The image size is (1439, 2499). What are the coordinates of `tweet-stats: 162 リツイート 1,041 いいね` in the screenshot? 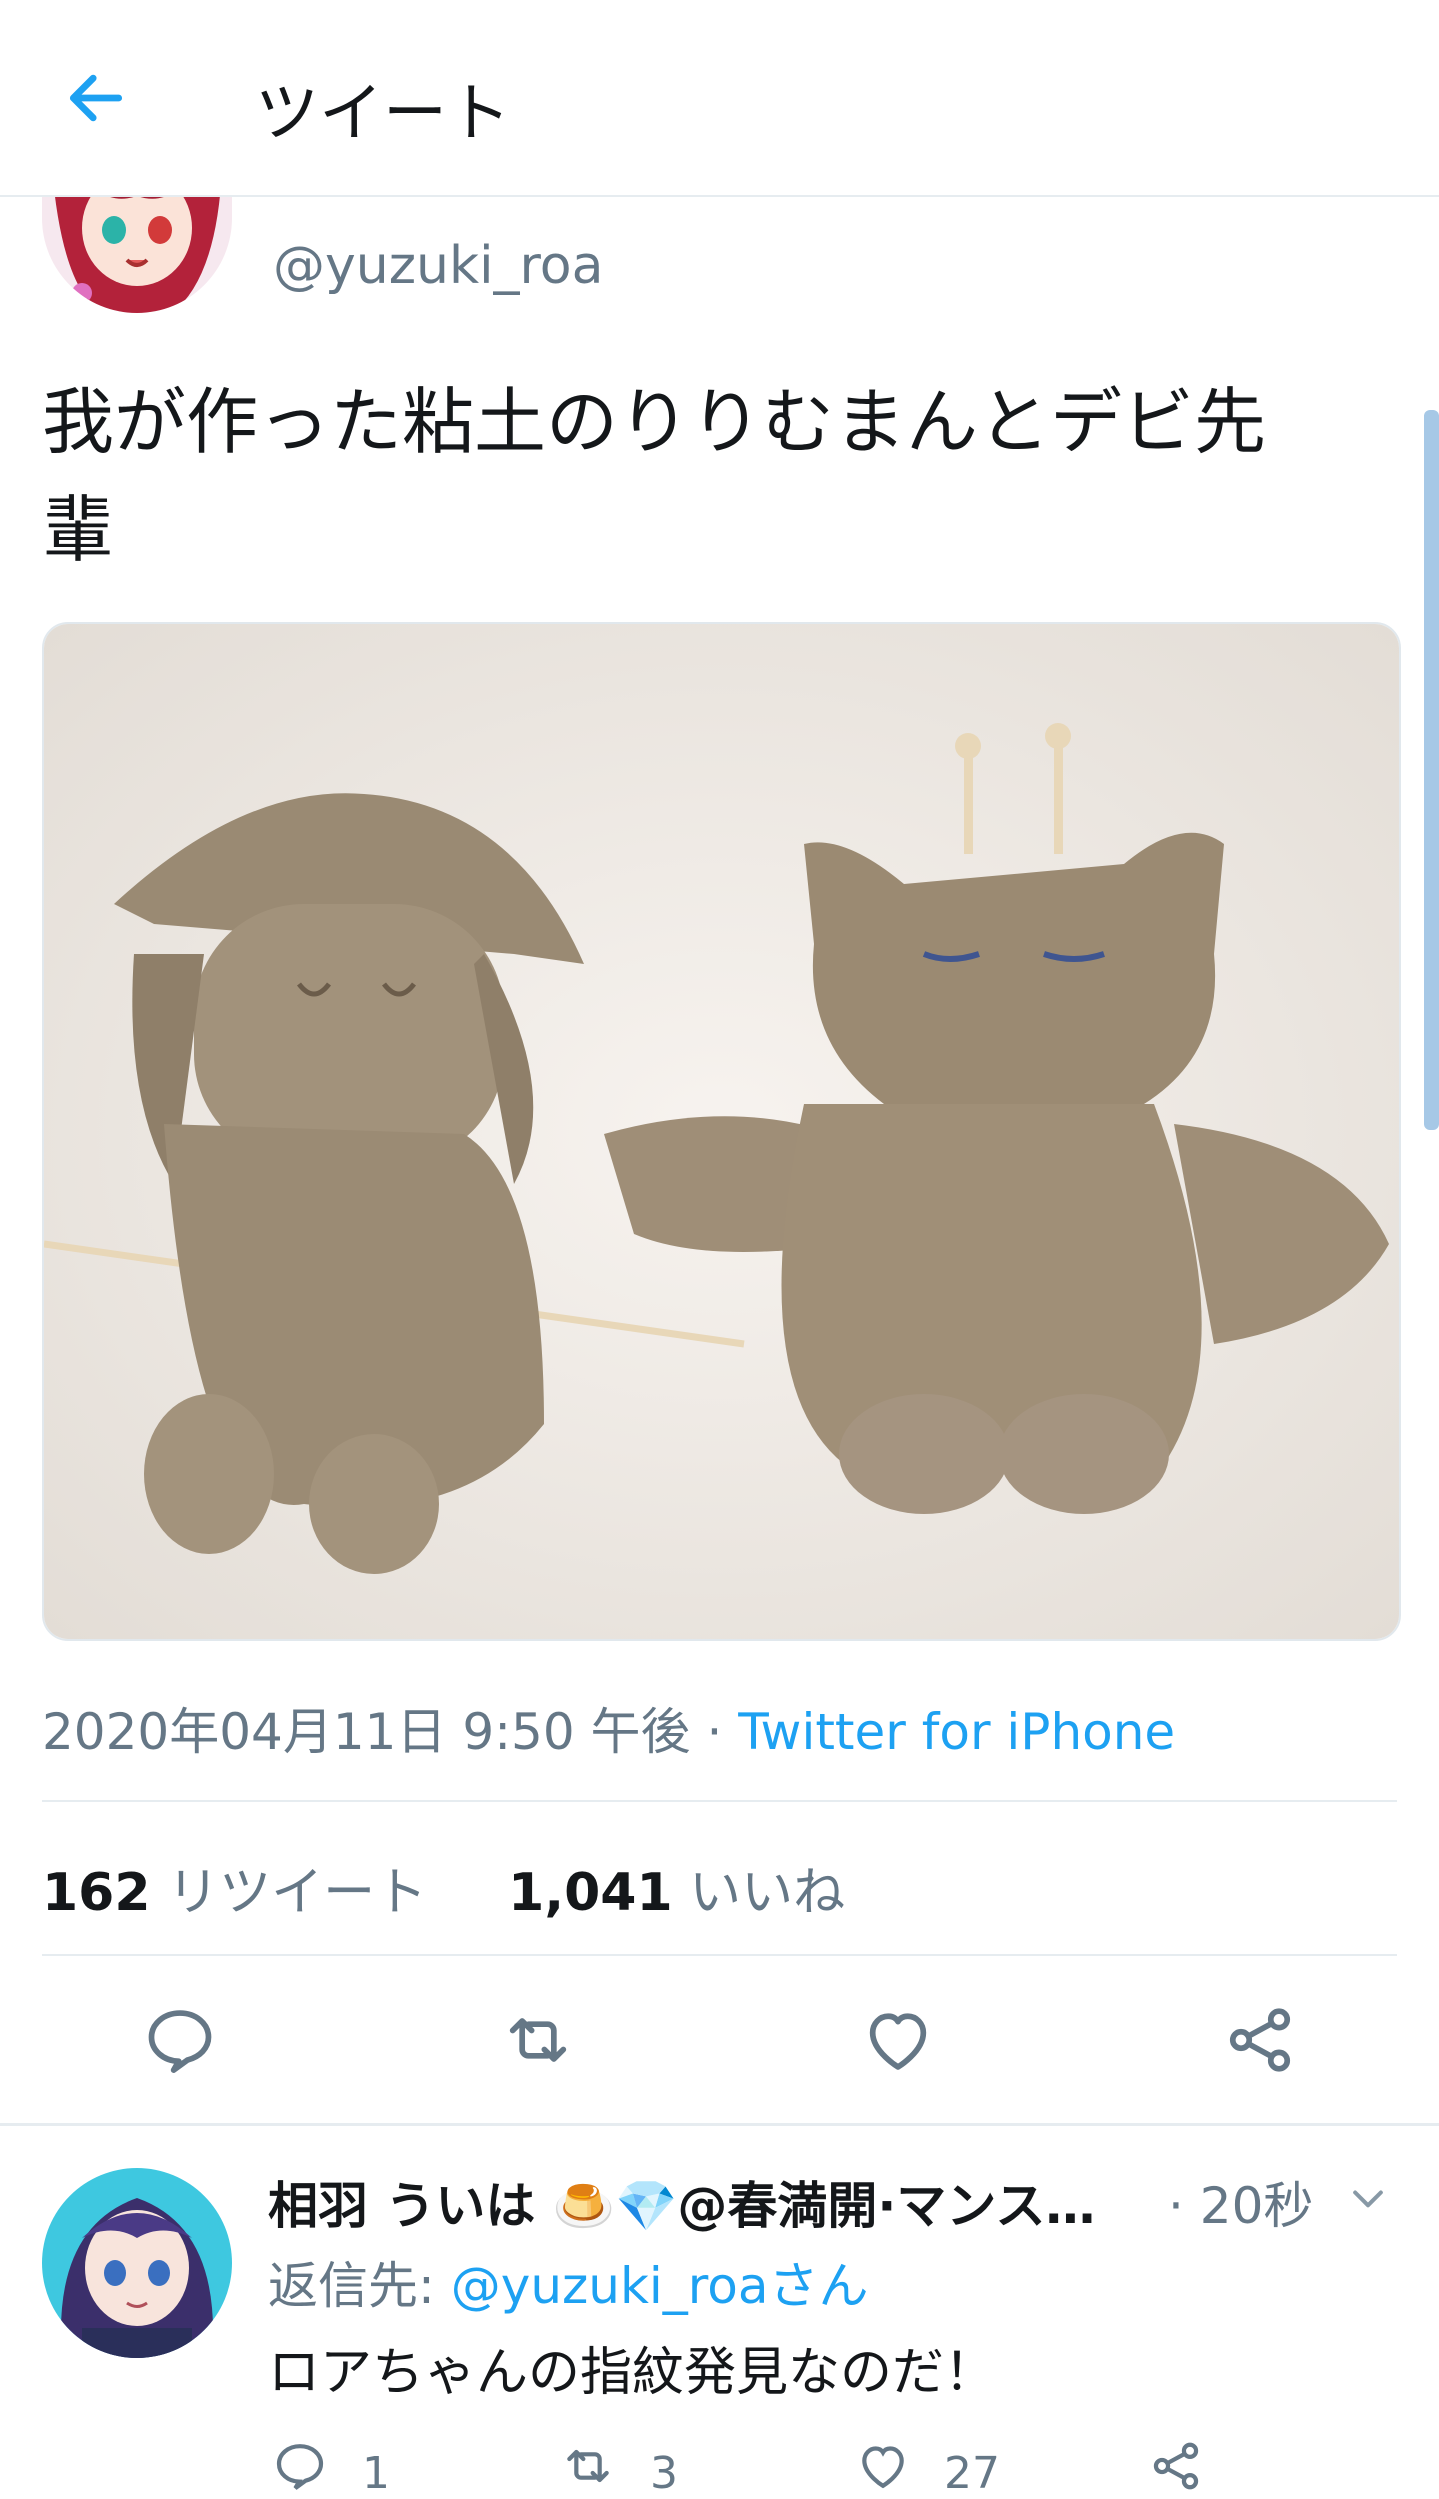 It's located at (443, 1887).